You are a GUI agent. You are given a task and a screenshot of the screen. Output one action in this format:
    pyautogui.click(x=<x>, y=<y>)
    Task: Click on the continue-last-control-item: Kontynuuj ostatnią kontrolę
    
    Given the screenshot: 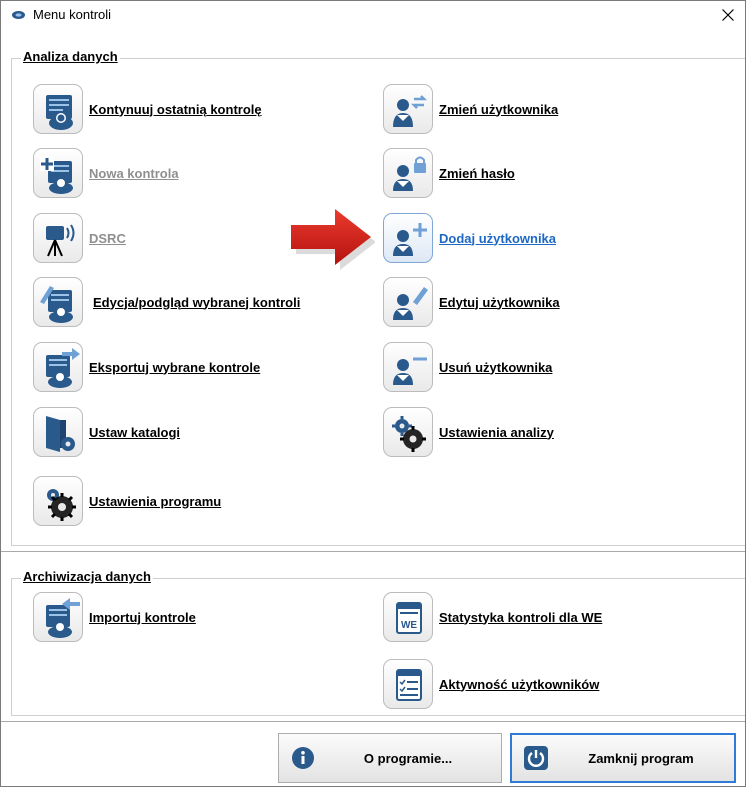 What is the action you would take?
    pyautogui.click(x=147, y=109)
    